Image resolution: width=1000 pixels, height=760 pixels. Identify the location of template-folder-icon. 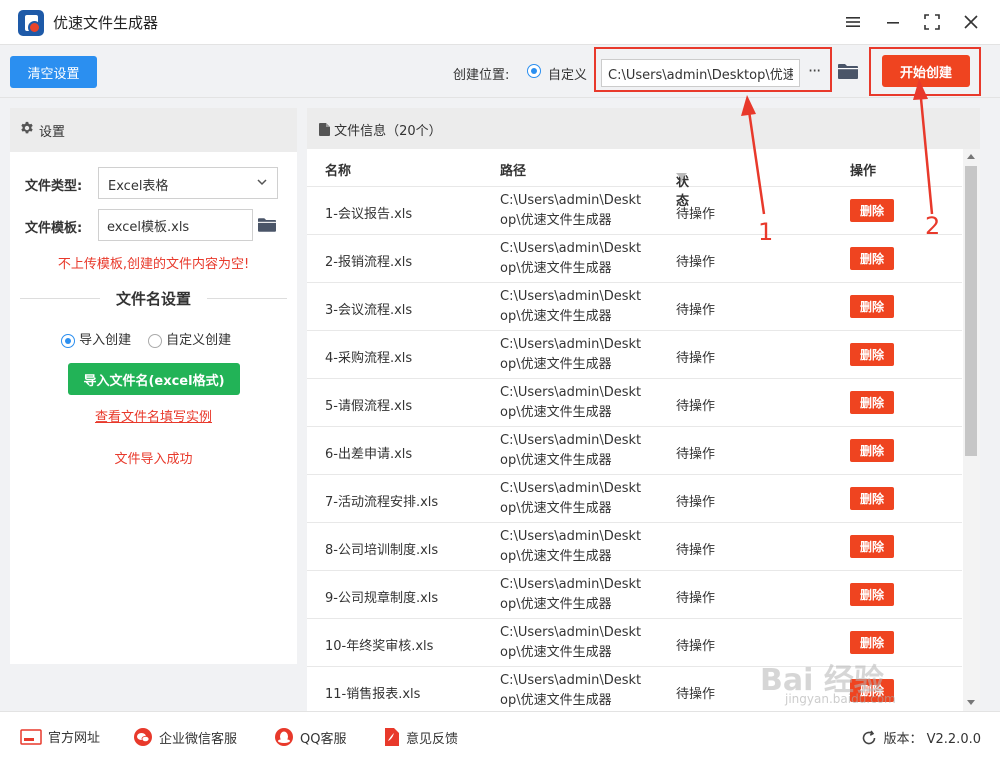
(267, 226).